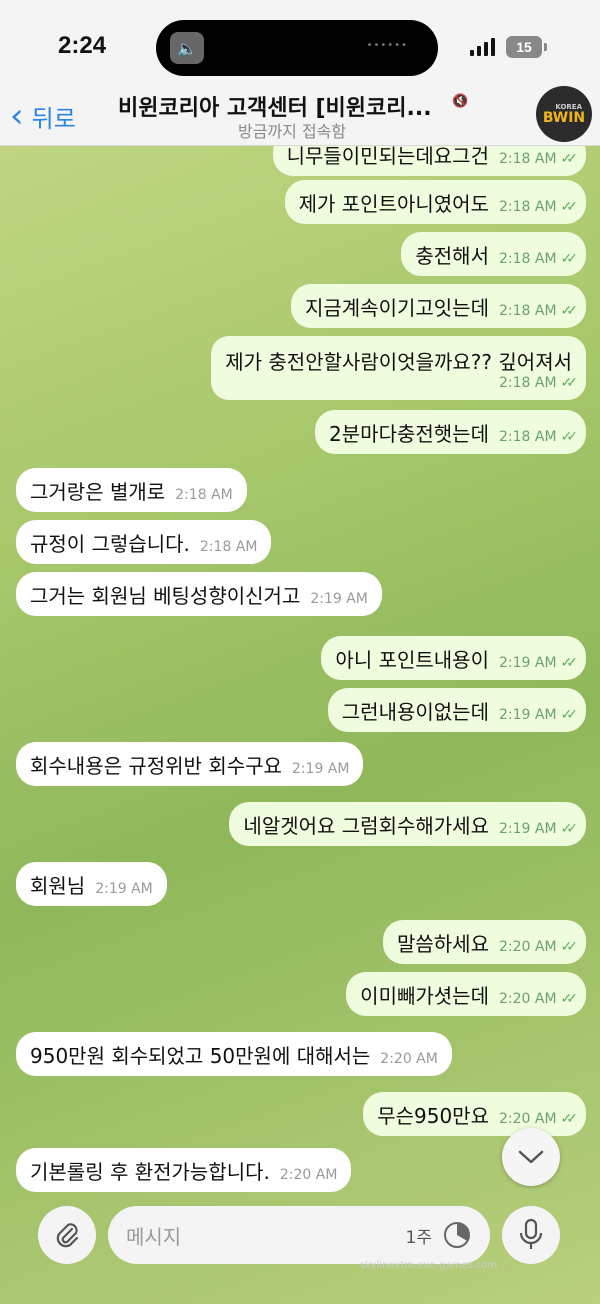 Image resolution: width=600 pixels, height=1304 pixels. I want to click on avatar-text: BWIN, so click(564, 117).